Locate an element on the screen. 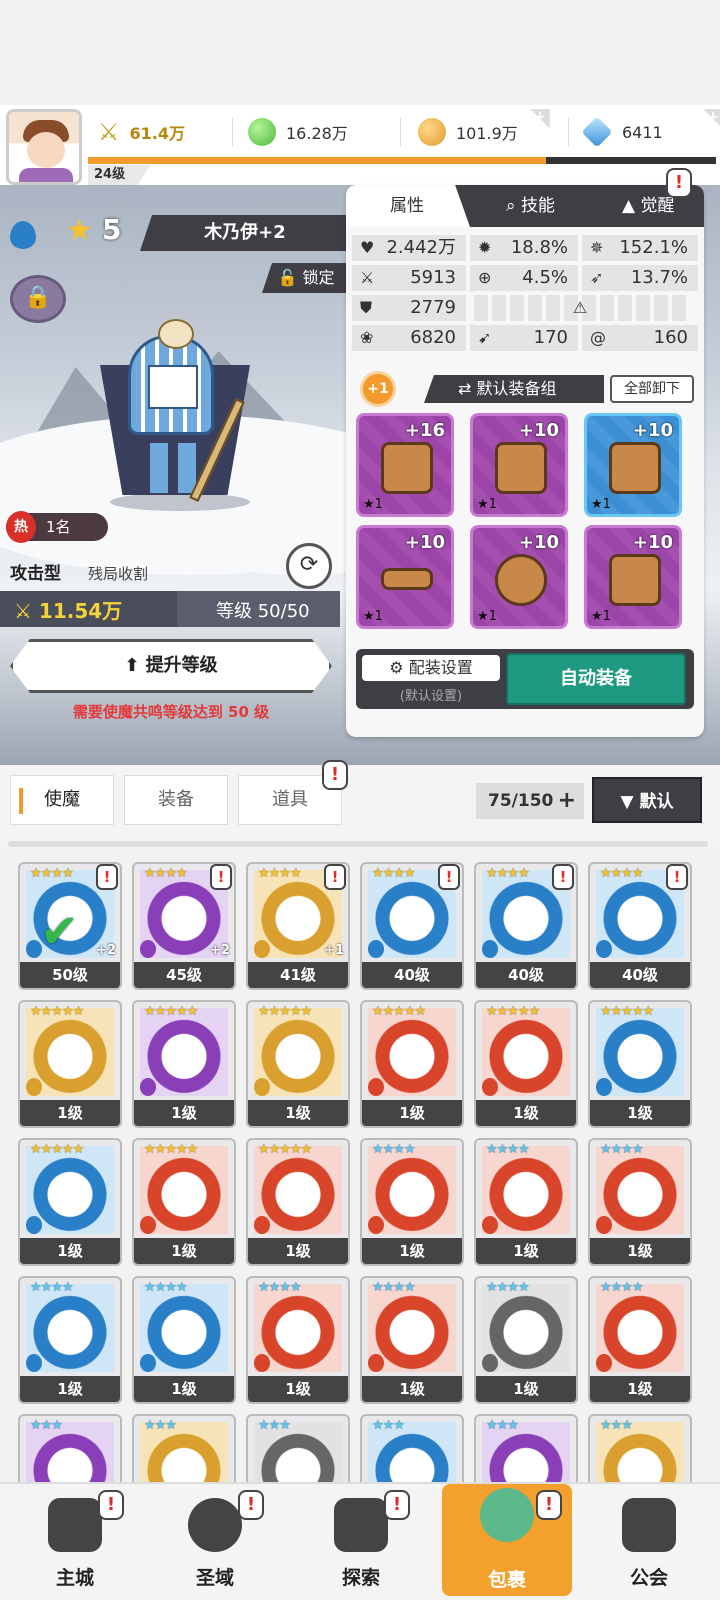  coin-icon is located at coordinates (432, 132).